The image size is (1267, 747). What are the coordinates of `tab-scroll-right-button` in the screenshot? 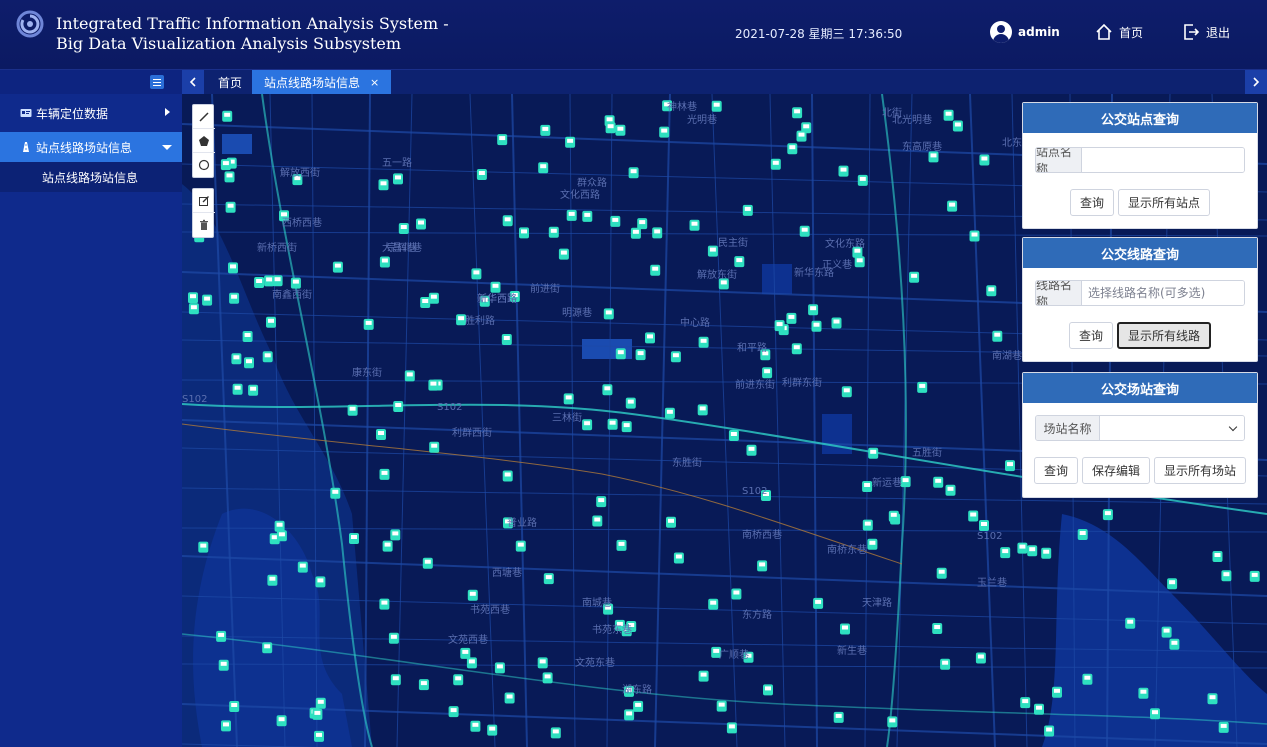 It's located at (1256, 82).